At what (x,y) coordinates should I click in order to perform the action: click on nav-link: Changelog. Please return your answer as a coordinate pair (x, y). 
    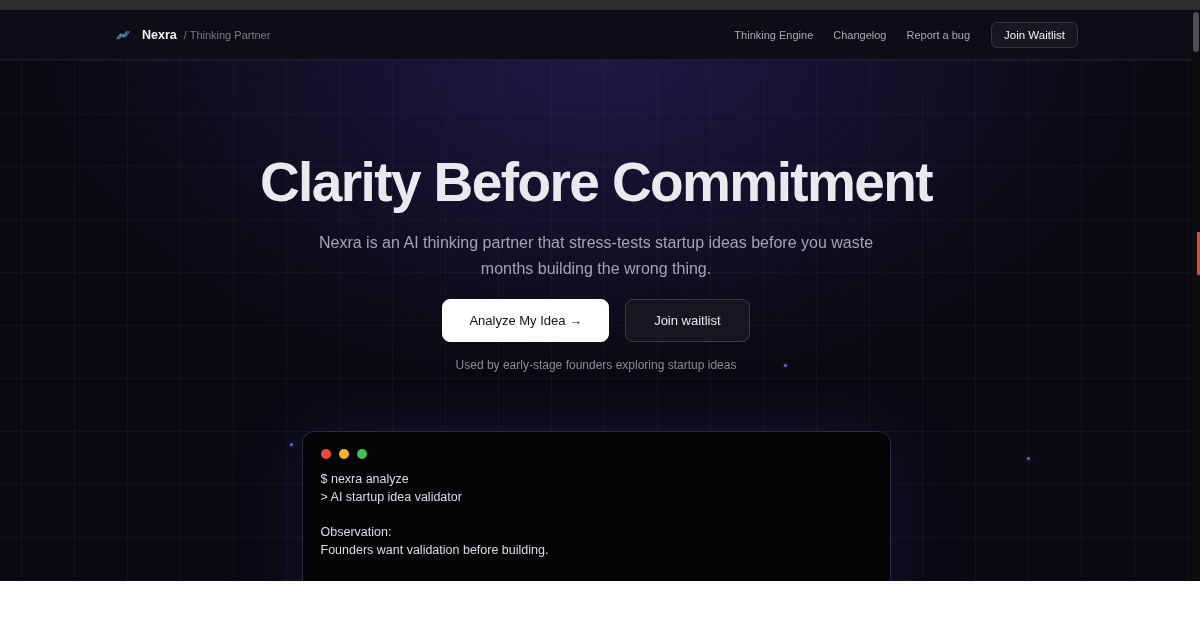
    Looking at the image, I should click on (860, 34).